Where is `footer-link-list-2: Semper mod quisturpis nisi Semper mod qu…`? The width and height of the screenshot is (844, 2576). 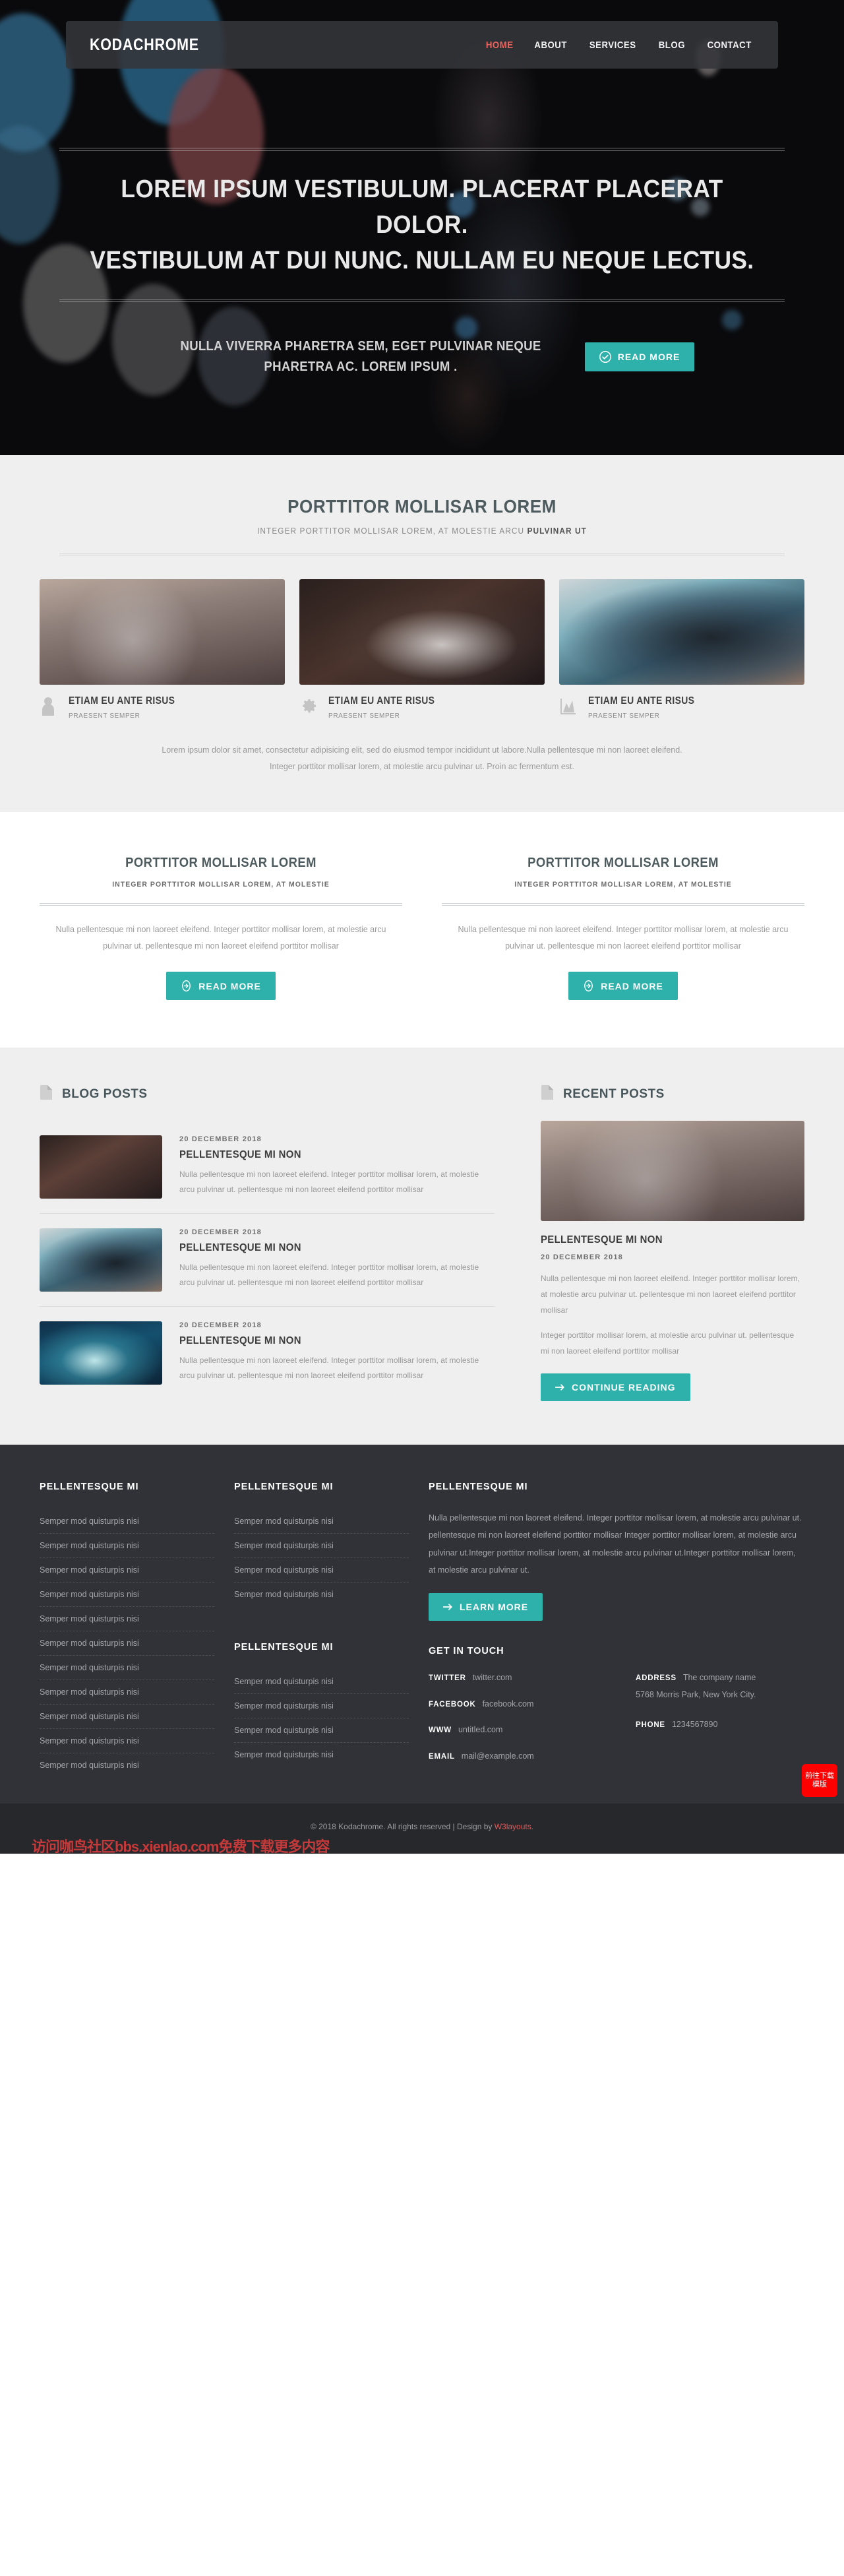 footer-link-list-2: Semper mod quisturpis nisi Semper mod qu… is located at coordinates (321, 1557).